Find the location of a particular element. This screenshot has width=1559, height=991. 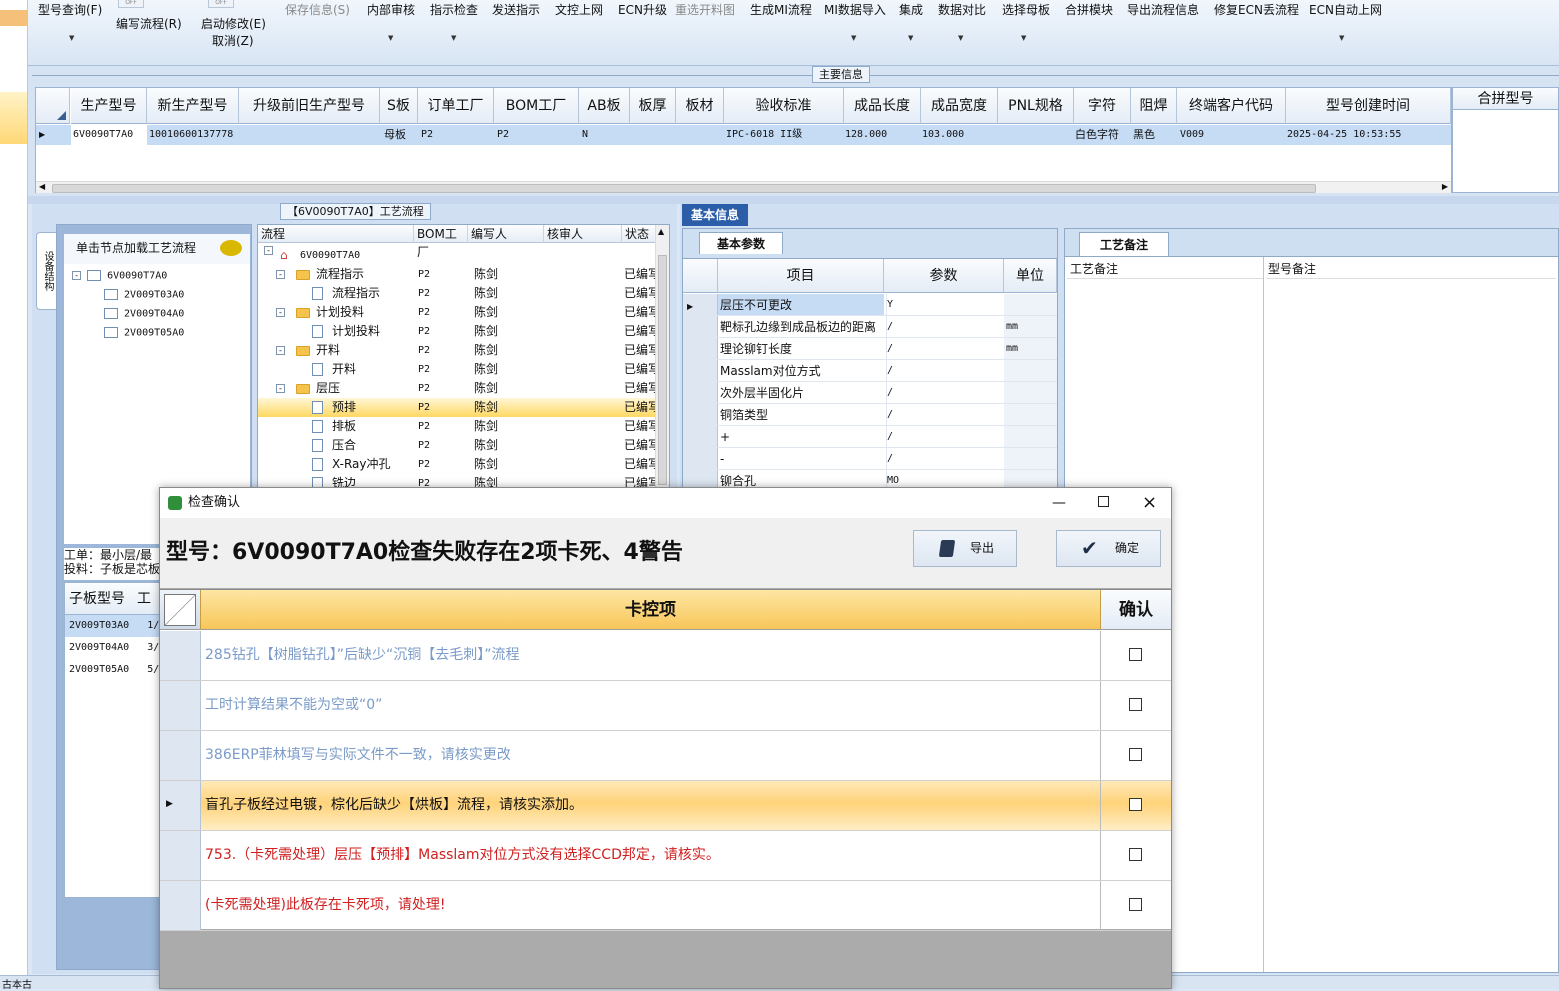

toolbar-instruction-check: 指示检查 is located at coordinates (454, 9).